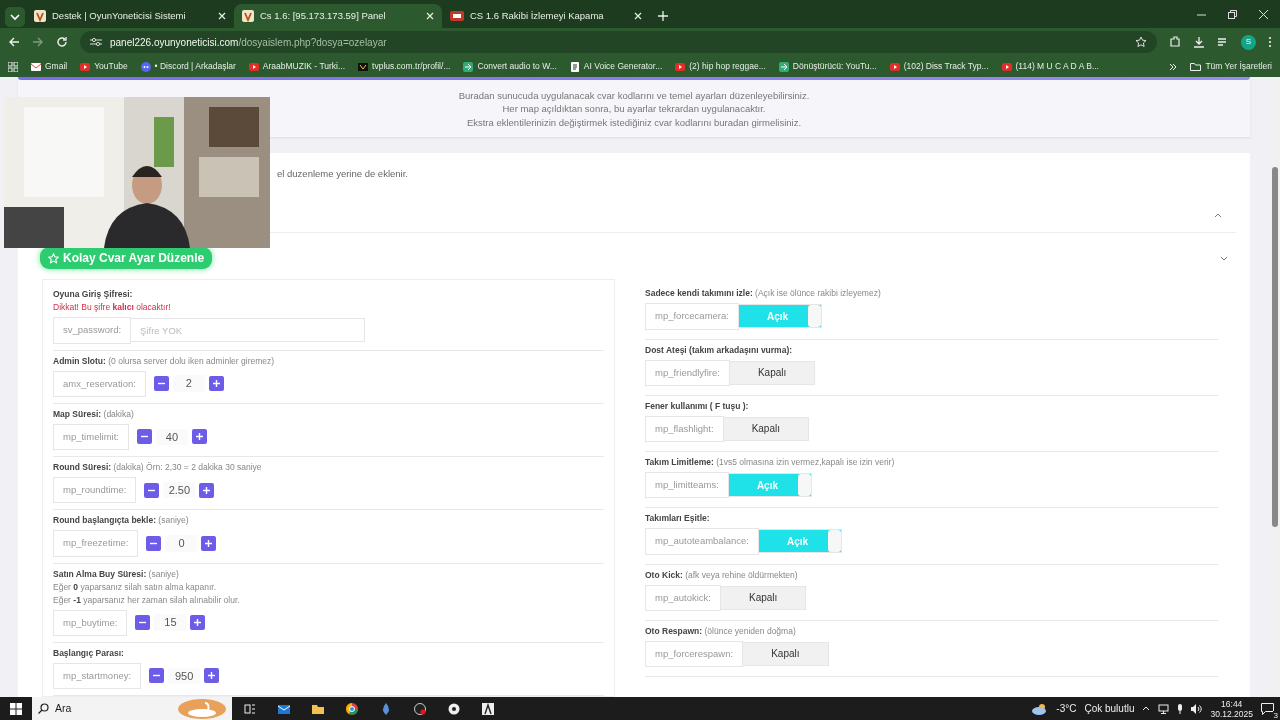 Image resolution: width=1280 pixels, height=720 pixels. I want to click on number-field: 2, so click(188, 383).